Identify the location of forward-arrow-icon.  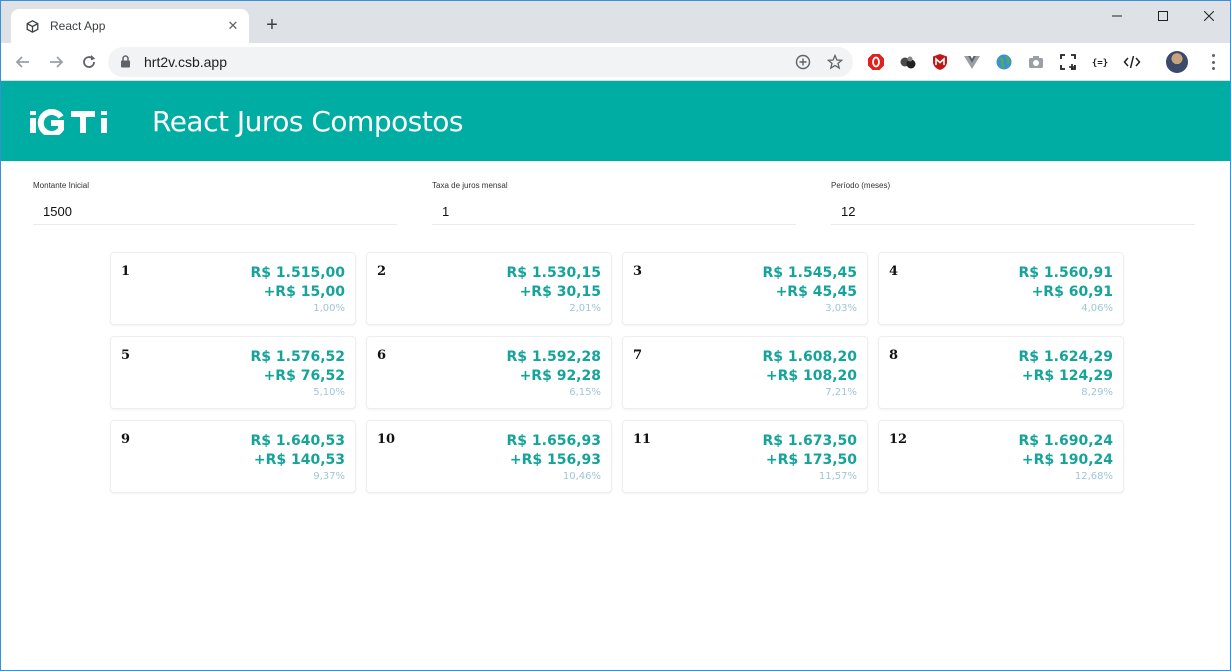
(56, 62).